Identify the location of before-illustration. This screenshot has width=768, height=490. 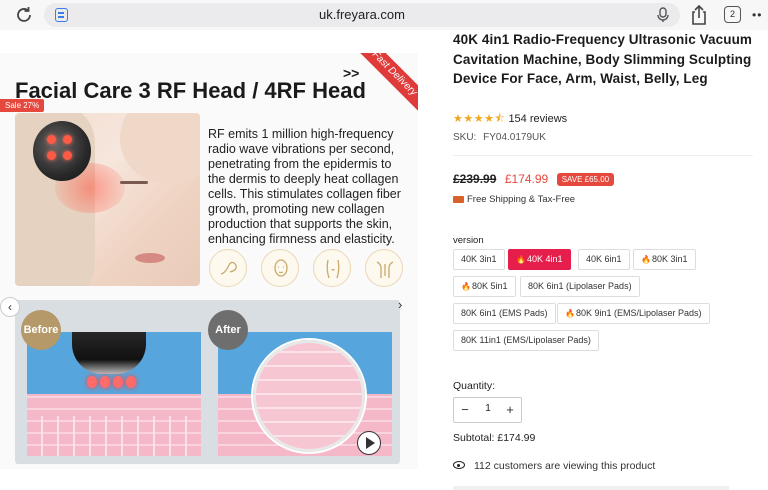
(114, 394).